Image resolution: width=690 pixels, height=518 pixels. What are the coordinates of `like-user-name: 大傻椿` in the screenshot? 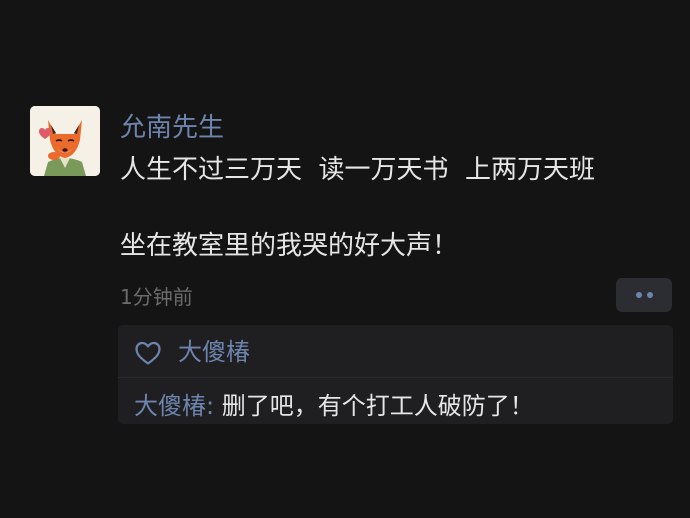 It's located at (214, 352).